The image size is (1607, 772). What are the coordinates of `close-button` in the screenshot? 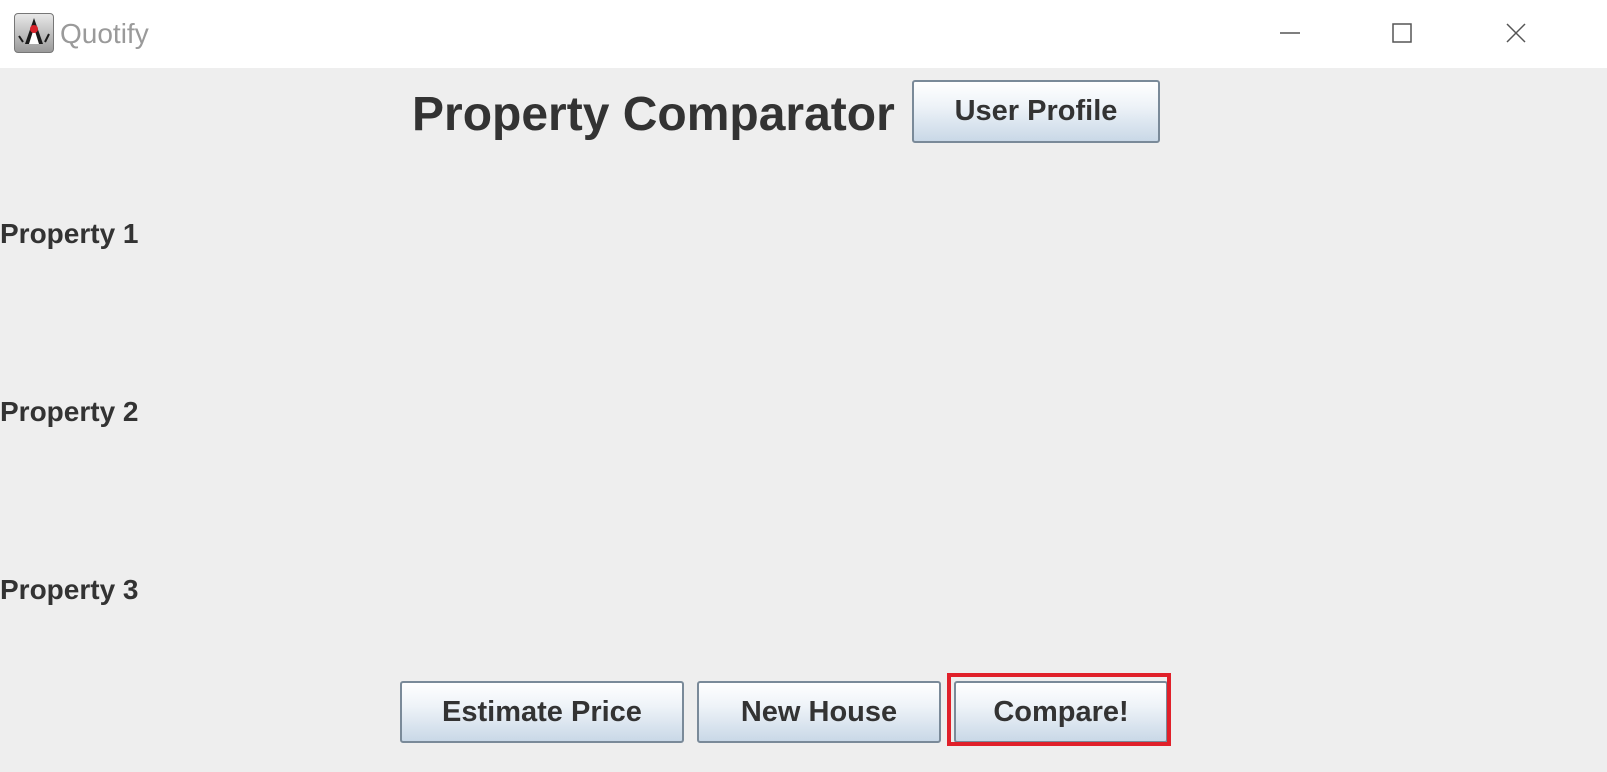 It's located at (1516, 33).